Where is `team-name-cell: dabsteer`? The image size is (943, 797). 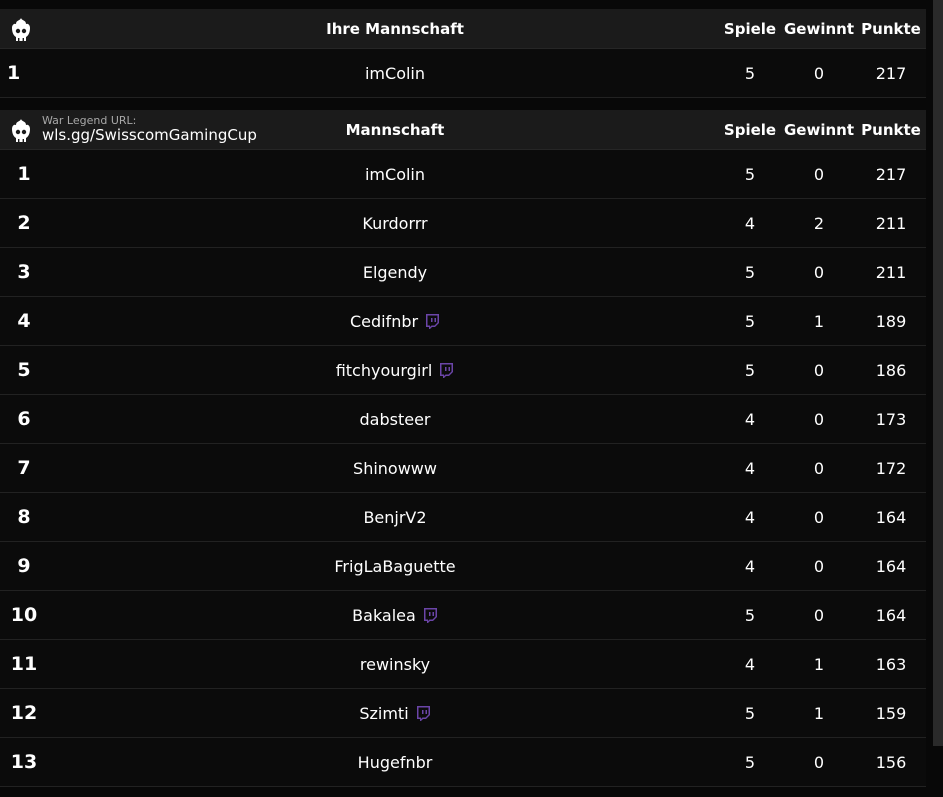 team-name-cell: dabsteer is located at coordinates (395, 419).